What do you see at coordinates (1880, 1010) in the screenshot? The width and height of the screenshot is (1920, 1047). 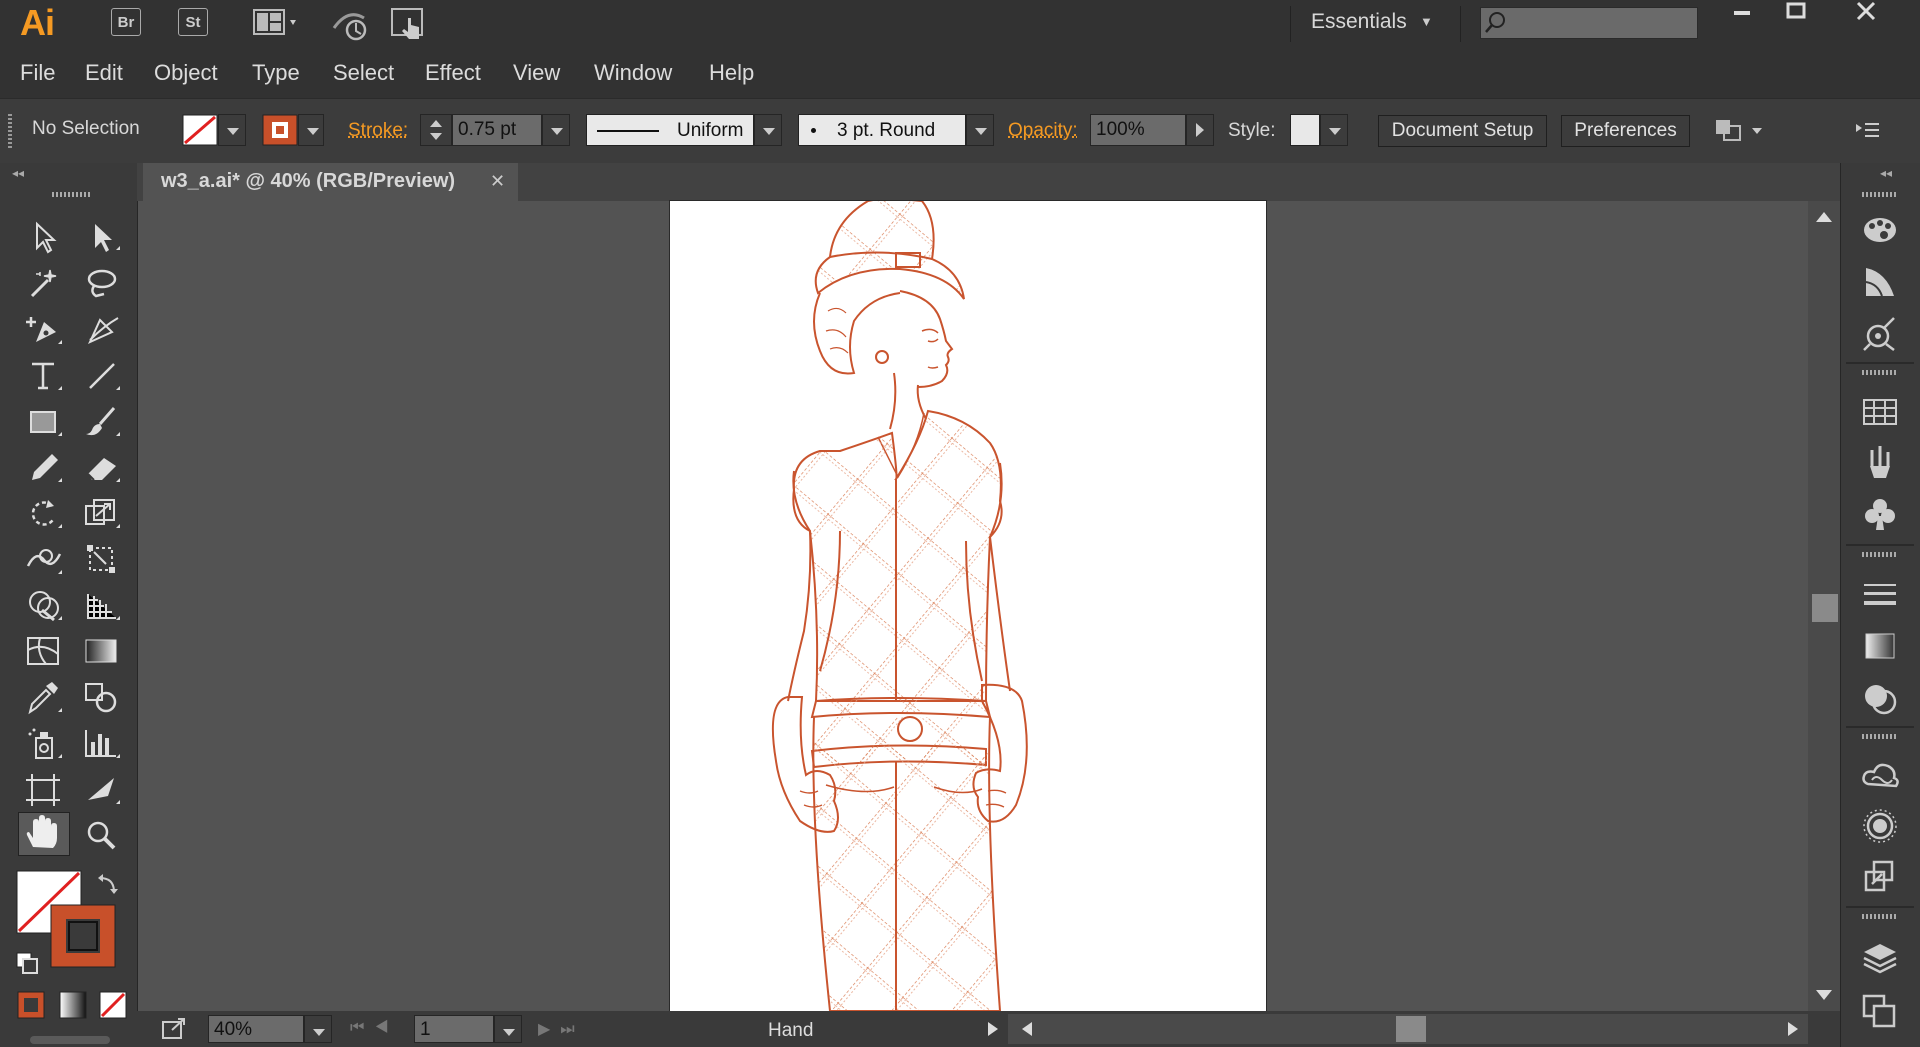 I see `artboards-panel-icon` at bounding box center [1880, 1010].